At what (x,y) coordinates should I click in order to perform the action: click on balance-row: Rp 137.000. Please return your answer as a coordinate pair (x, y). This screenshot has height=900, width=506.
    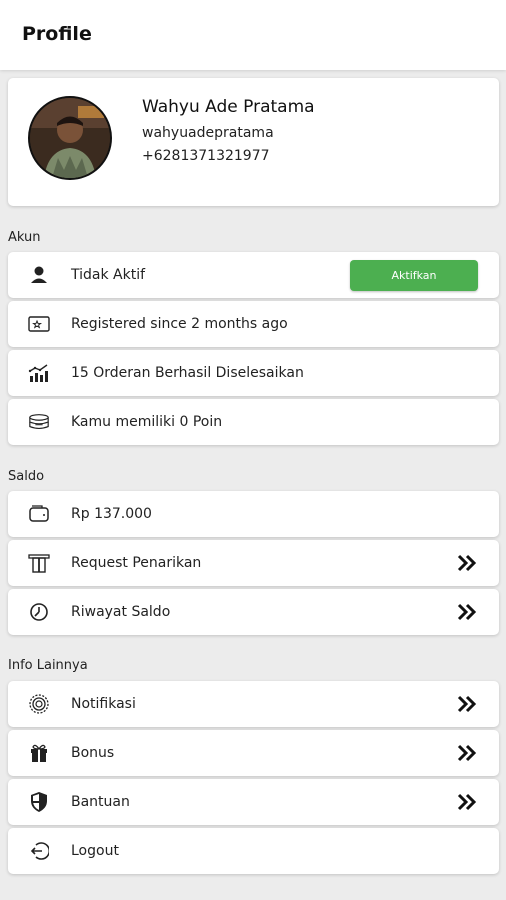
    Looking at the image, I should click on (253, 514).